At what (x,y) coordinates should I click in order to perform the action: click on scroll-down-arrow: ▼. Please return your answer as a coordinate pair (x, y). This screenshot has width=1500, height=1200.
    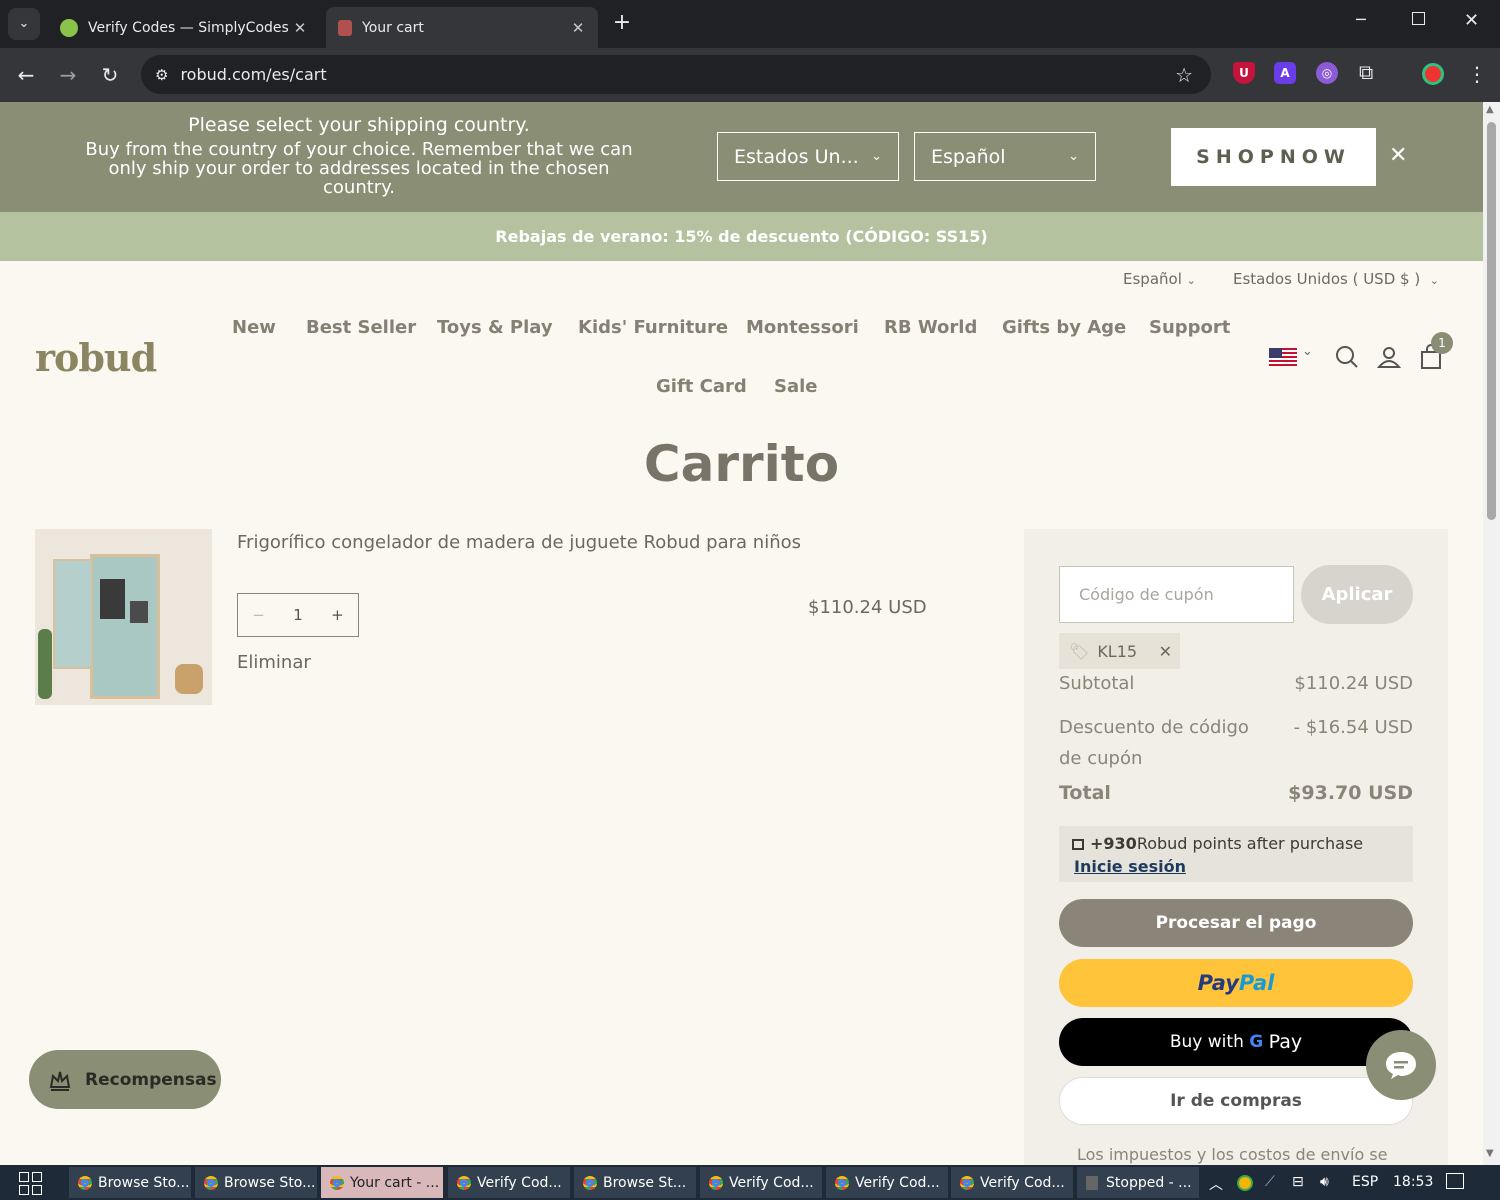
    Looking at the image, I should click on (1490, 1153).